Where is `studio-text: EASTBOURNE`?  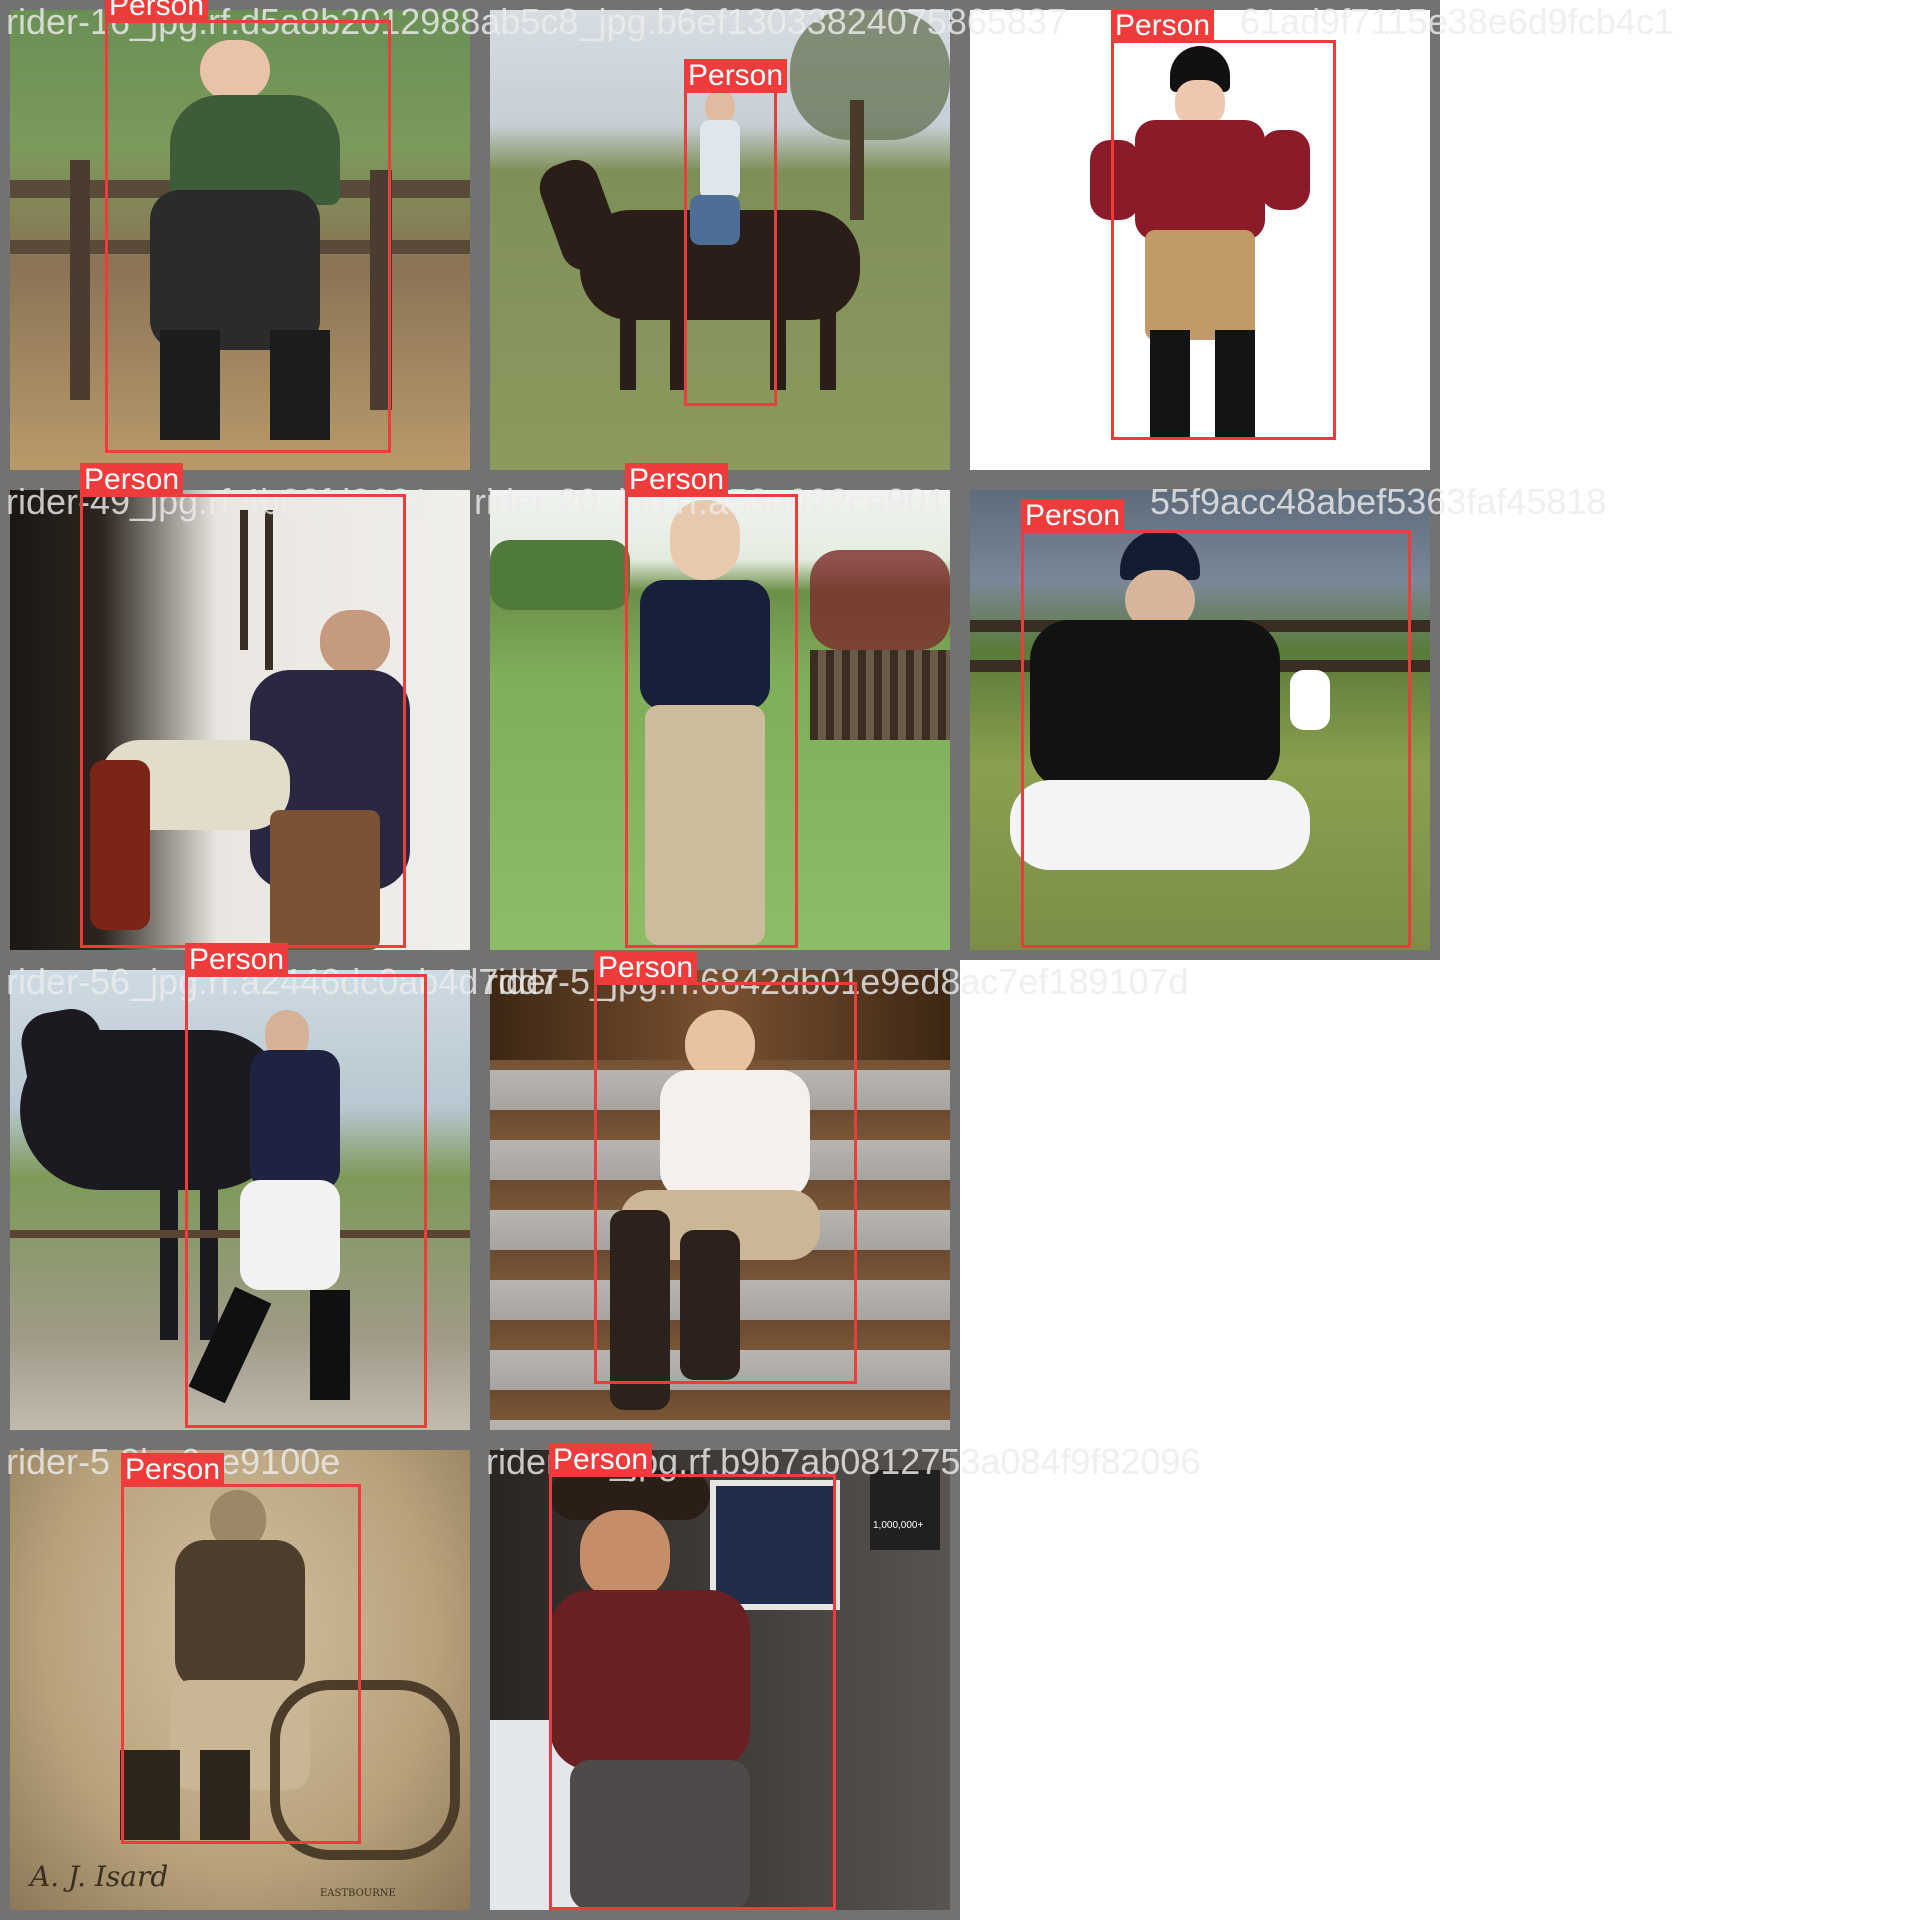 studio-text: EASTBOURNE is located at coordinates (358, 1893).